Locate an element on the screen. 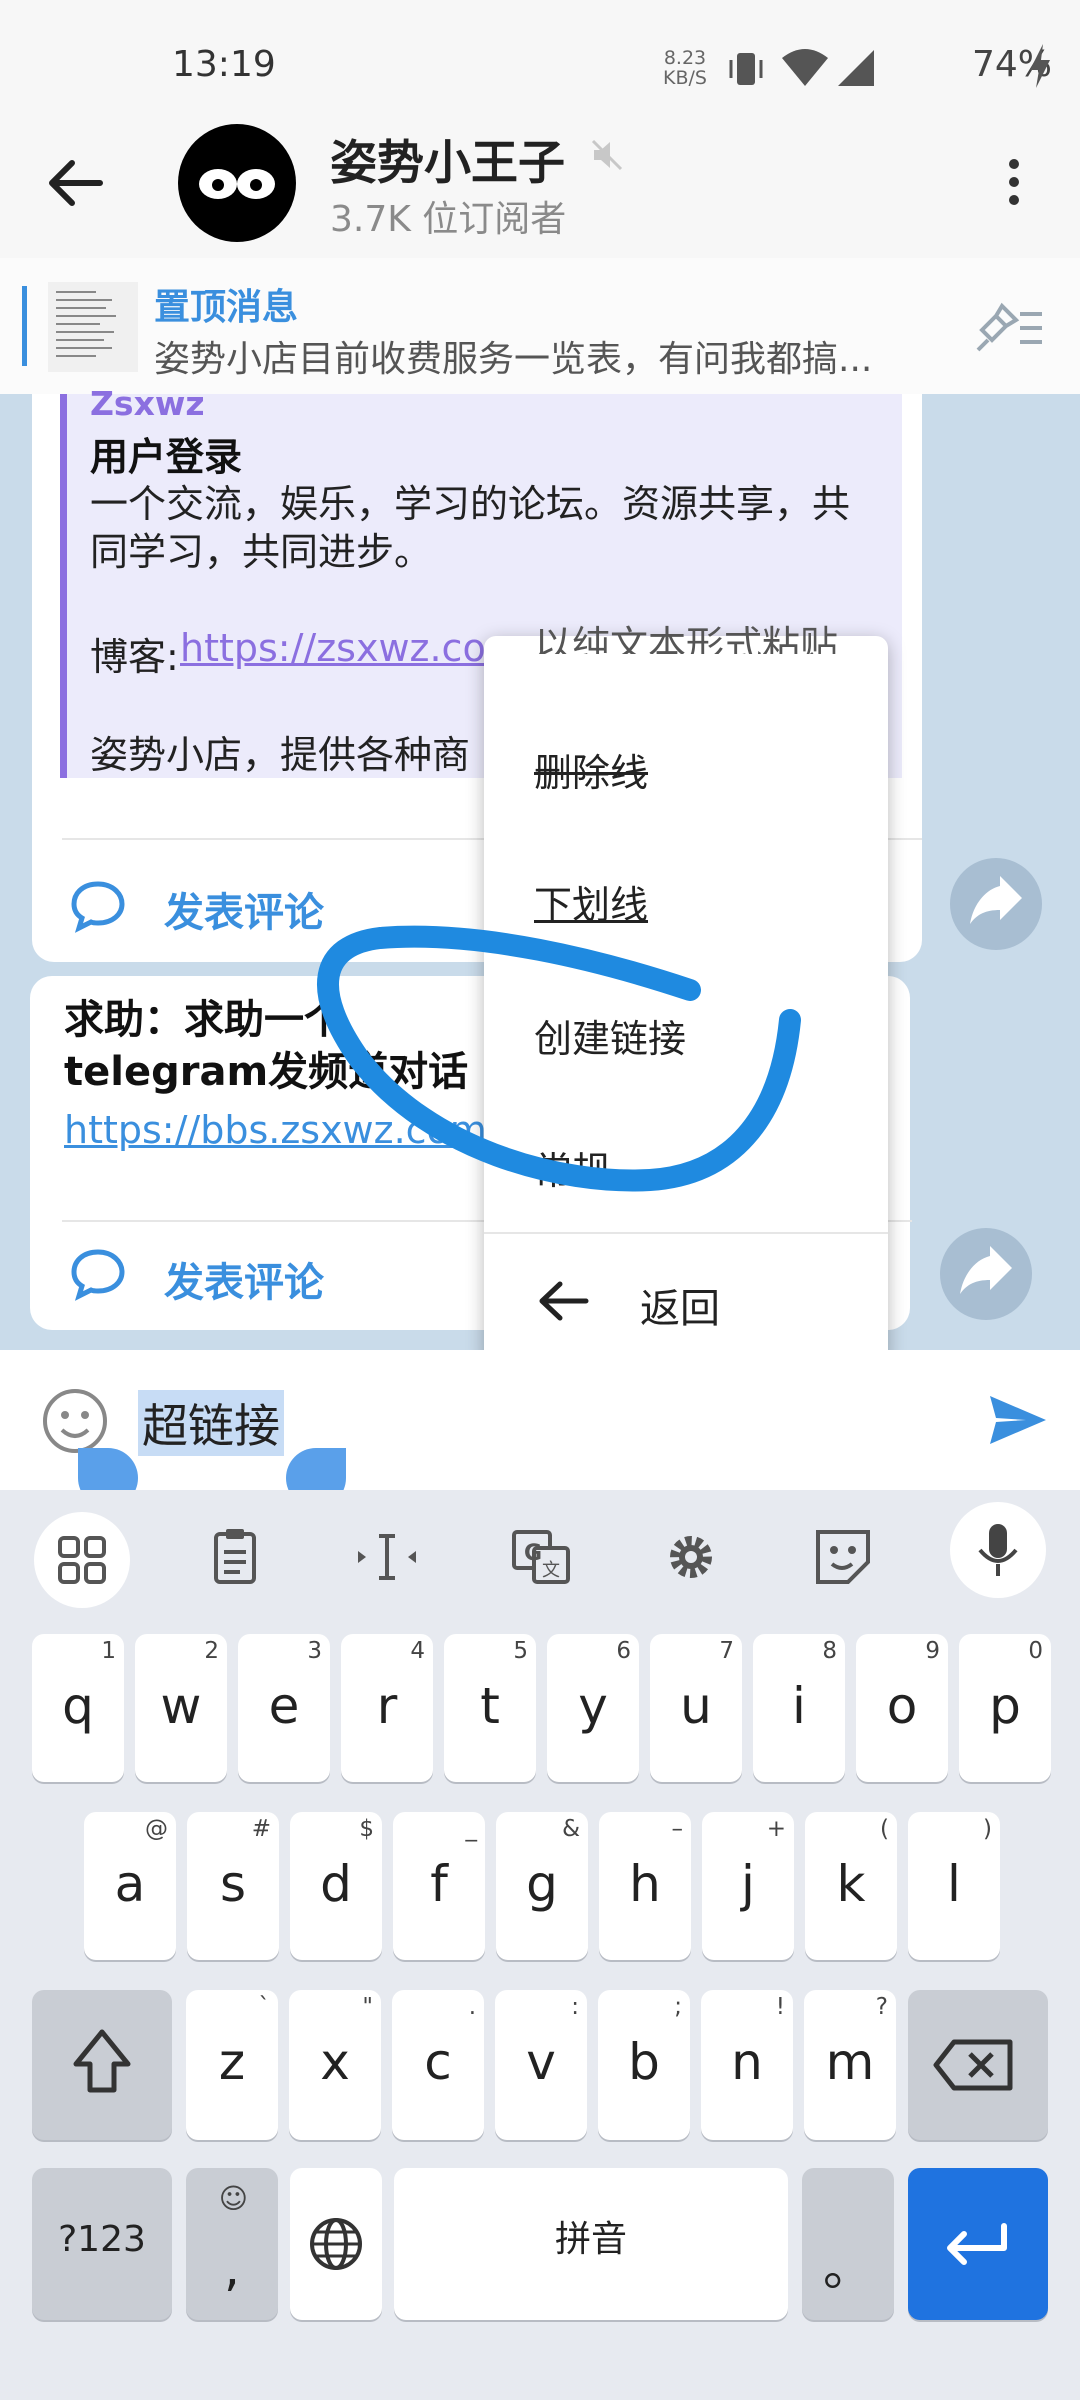 The width and height of the screenshot is (1080, 2400). key-hint: & is located at coordinates (571, 1829).